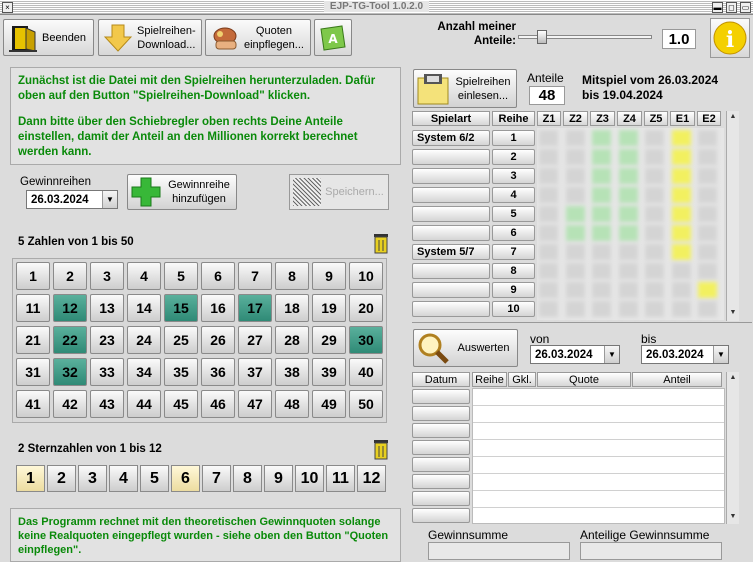  What do you see at coordinates (107, 372) in the screenshot?
I see `number-33: 33` at bounding box center [107, 372].